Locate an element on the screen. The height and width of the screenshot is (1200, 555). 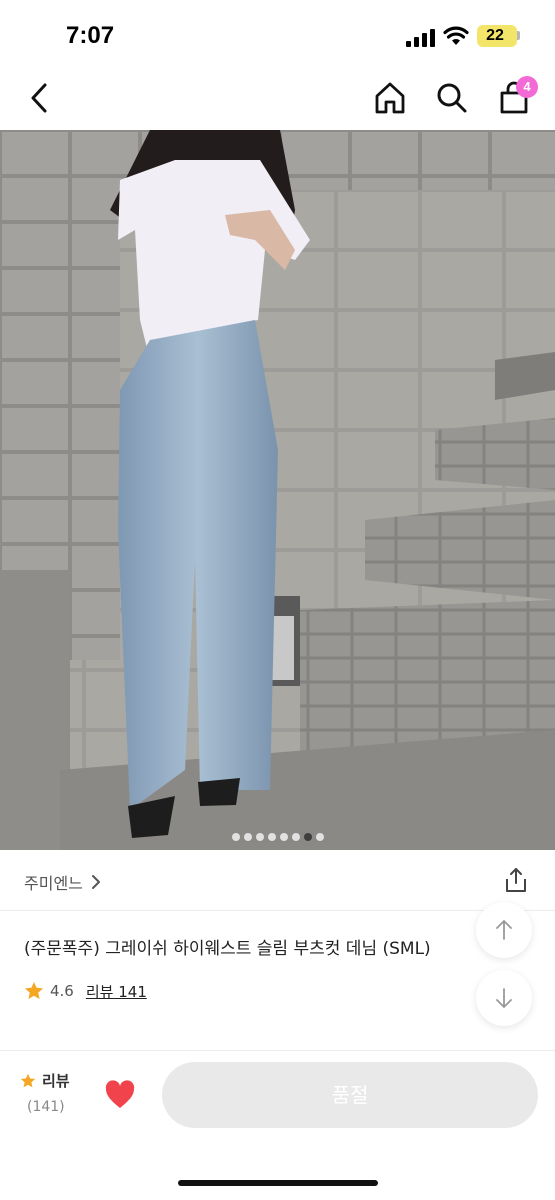
status-bar: 7:07 22 is located at coordinates (277, 35).